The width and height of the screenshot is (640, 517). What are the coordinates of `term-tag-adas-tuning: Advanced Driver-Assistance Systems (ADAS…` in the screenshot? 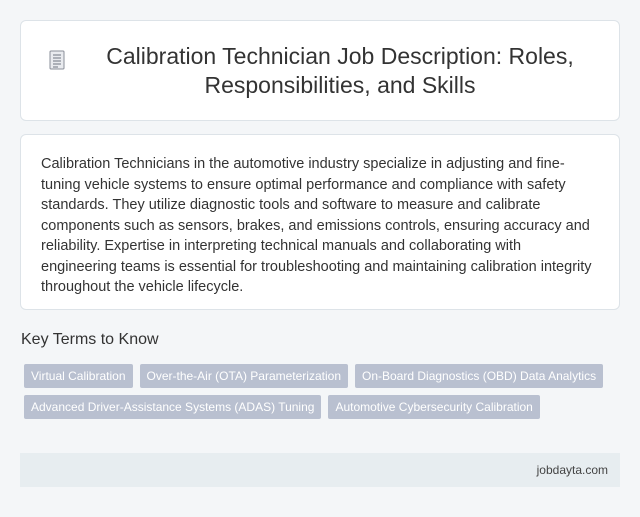 It's located at (173, 407).